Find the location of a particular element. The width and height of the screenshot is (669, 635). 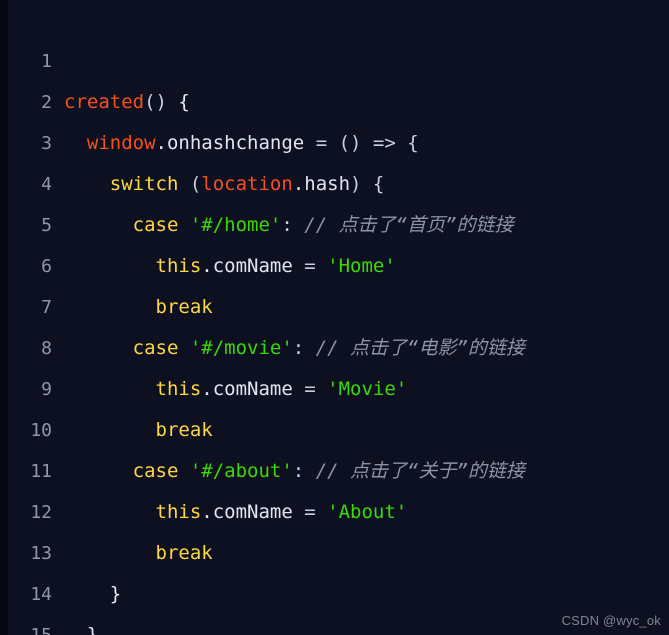

line-number: 15 is located at coordinates (30, 625).